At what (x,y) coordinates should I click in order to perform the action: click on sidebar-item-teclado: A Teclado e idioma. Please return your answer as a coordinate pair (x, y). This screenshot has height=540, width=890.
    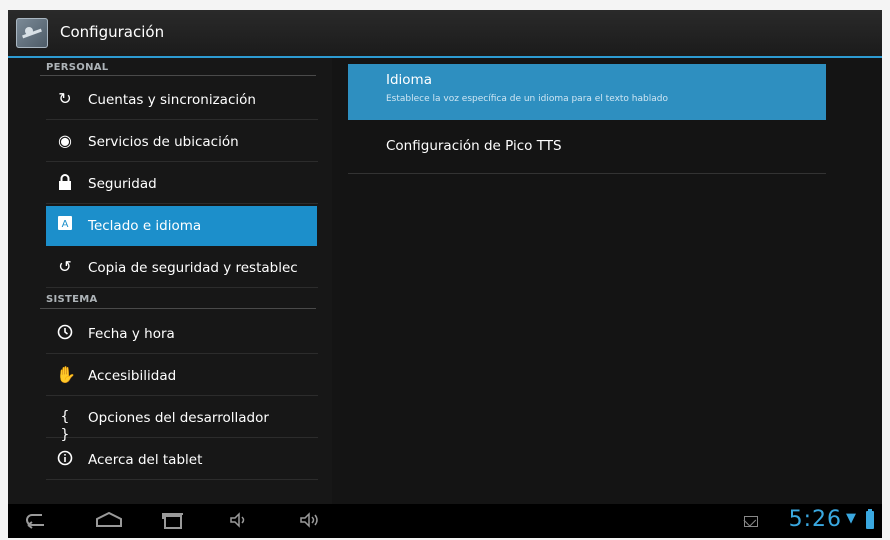
    Looking at the image, I should click on (181, 226).